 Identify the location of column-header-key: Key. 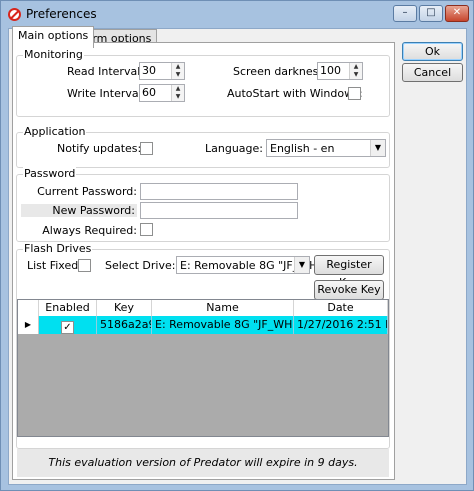
(124, 308).